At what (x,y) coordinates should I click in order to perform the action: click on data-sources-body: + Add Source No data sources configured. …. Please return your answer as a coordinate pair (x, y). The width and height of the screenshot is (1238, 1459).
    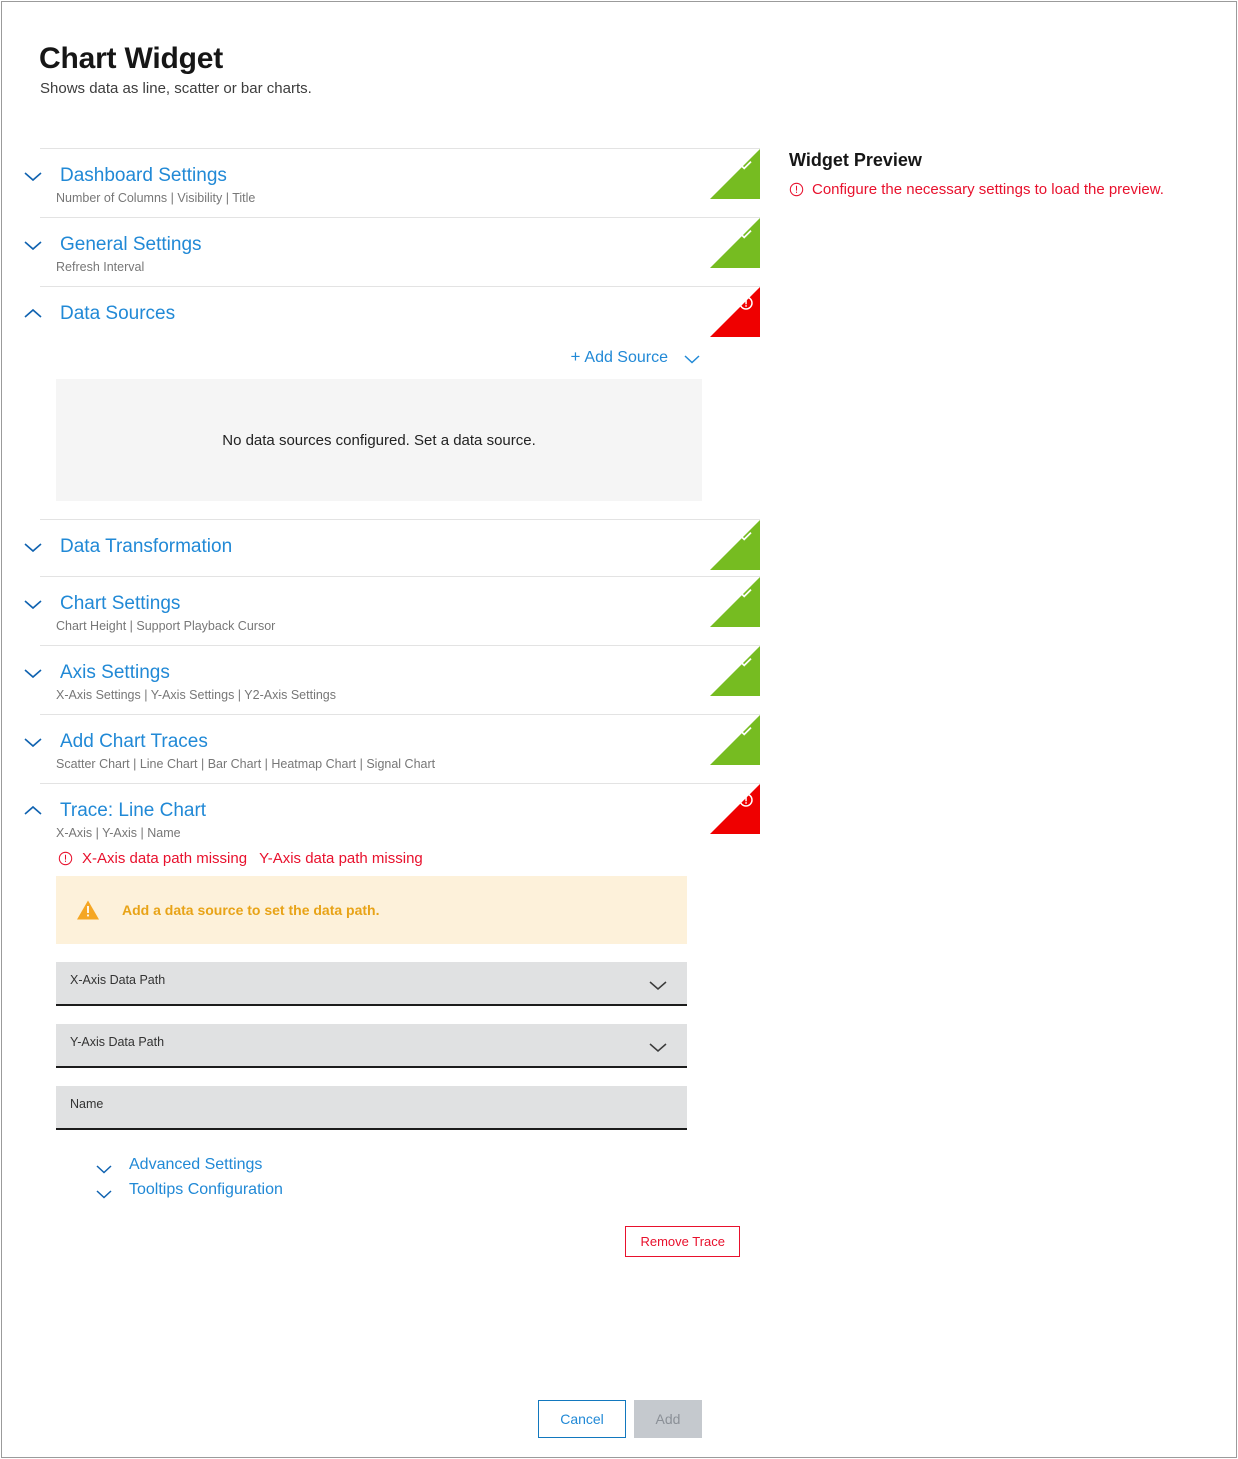
    Looking at the image, I should click on (400, 431).